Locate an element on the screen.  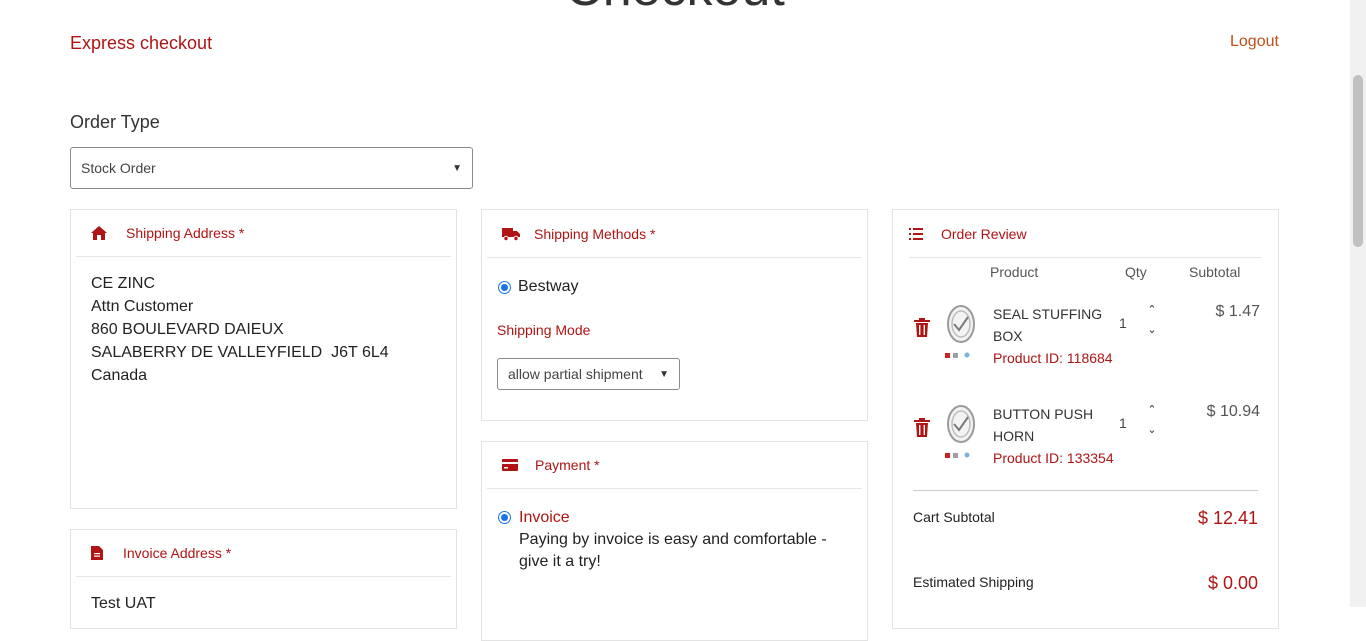
column-header-qty: Qty is located at coordinates (1136, 272).